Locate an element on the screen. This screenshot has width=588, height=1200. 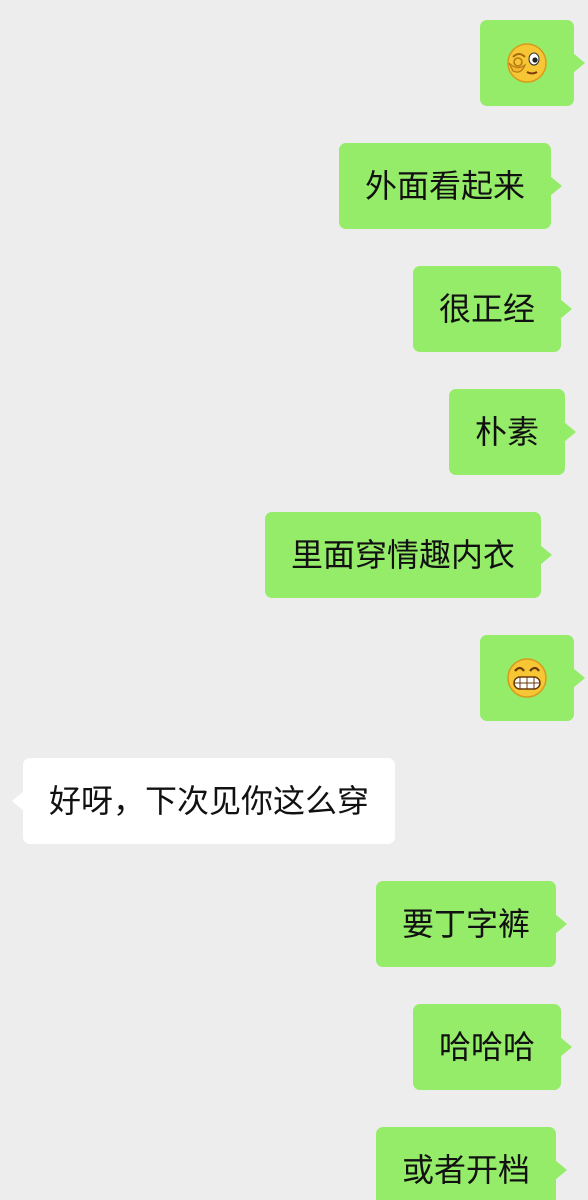
message-bubble-received: 好呀，下次见你这么穿 is located at coordinates (203, 801).